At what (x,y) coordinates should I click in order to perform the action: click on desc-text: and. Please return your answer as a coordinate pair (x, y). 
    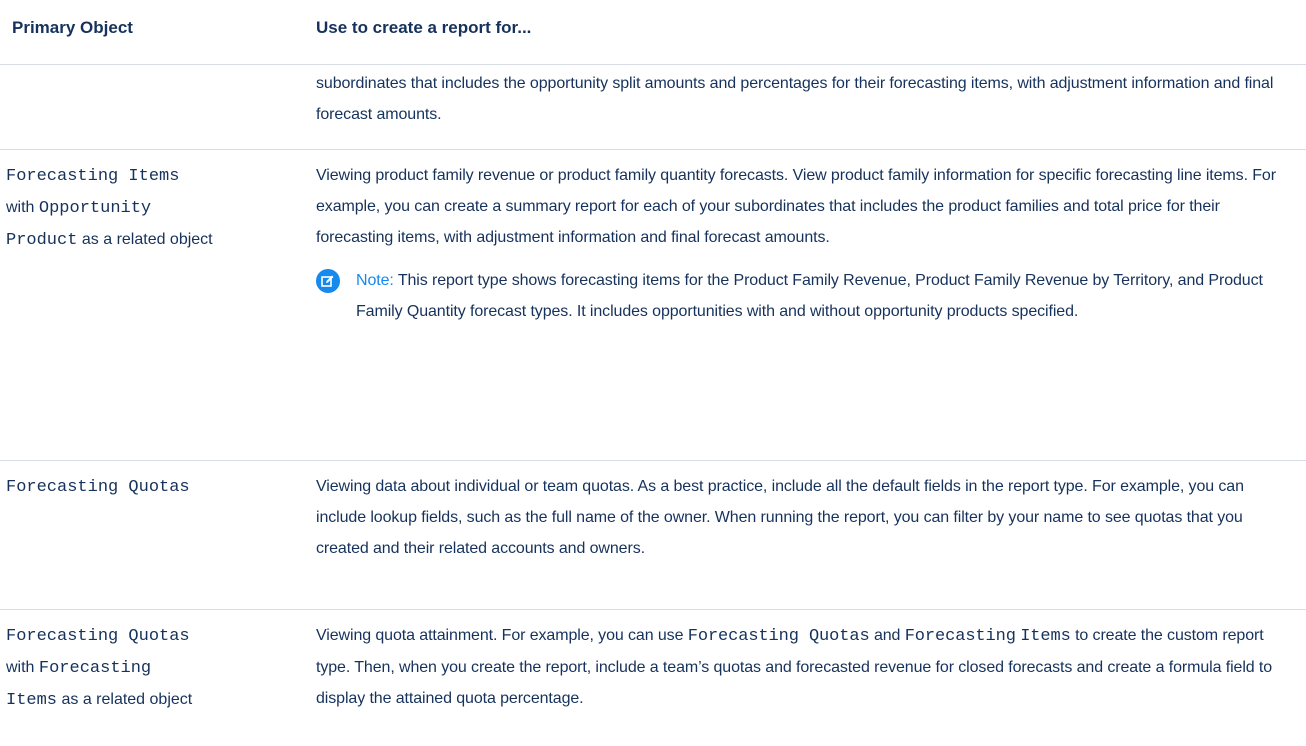
    Looking at the image, I should click on (887, 635).